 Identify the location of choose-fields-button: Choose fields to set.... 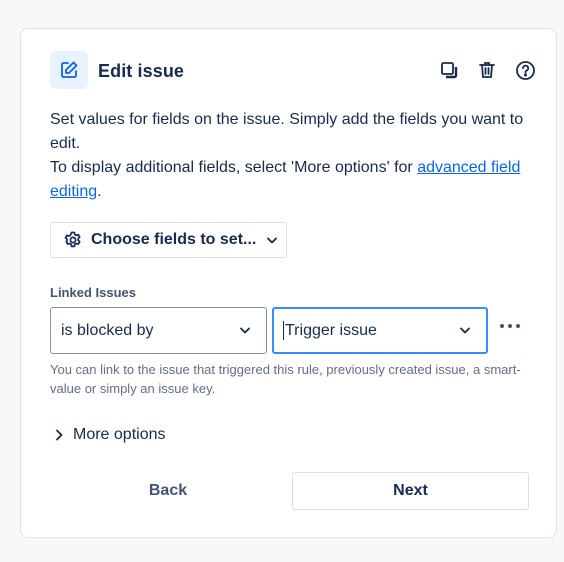
(168, 240).